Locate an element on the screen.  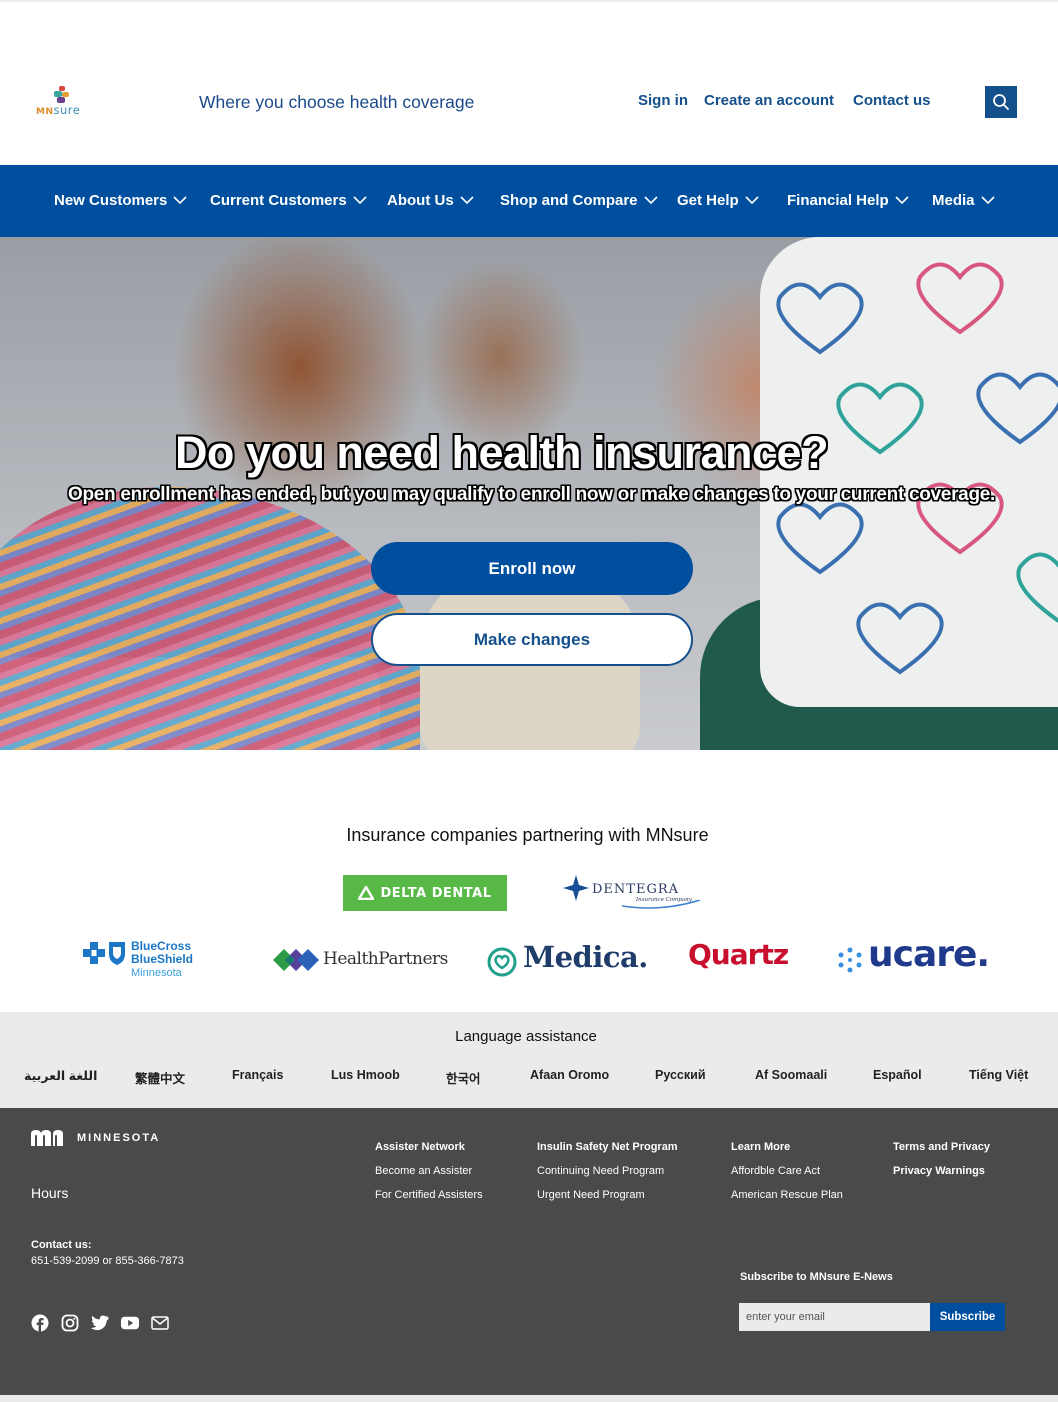
nav-label: Shop and Compare is located at coordinates (569, 200).